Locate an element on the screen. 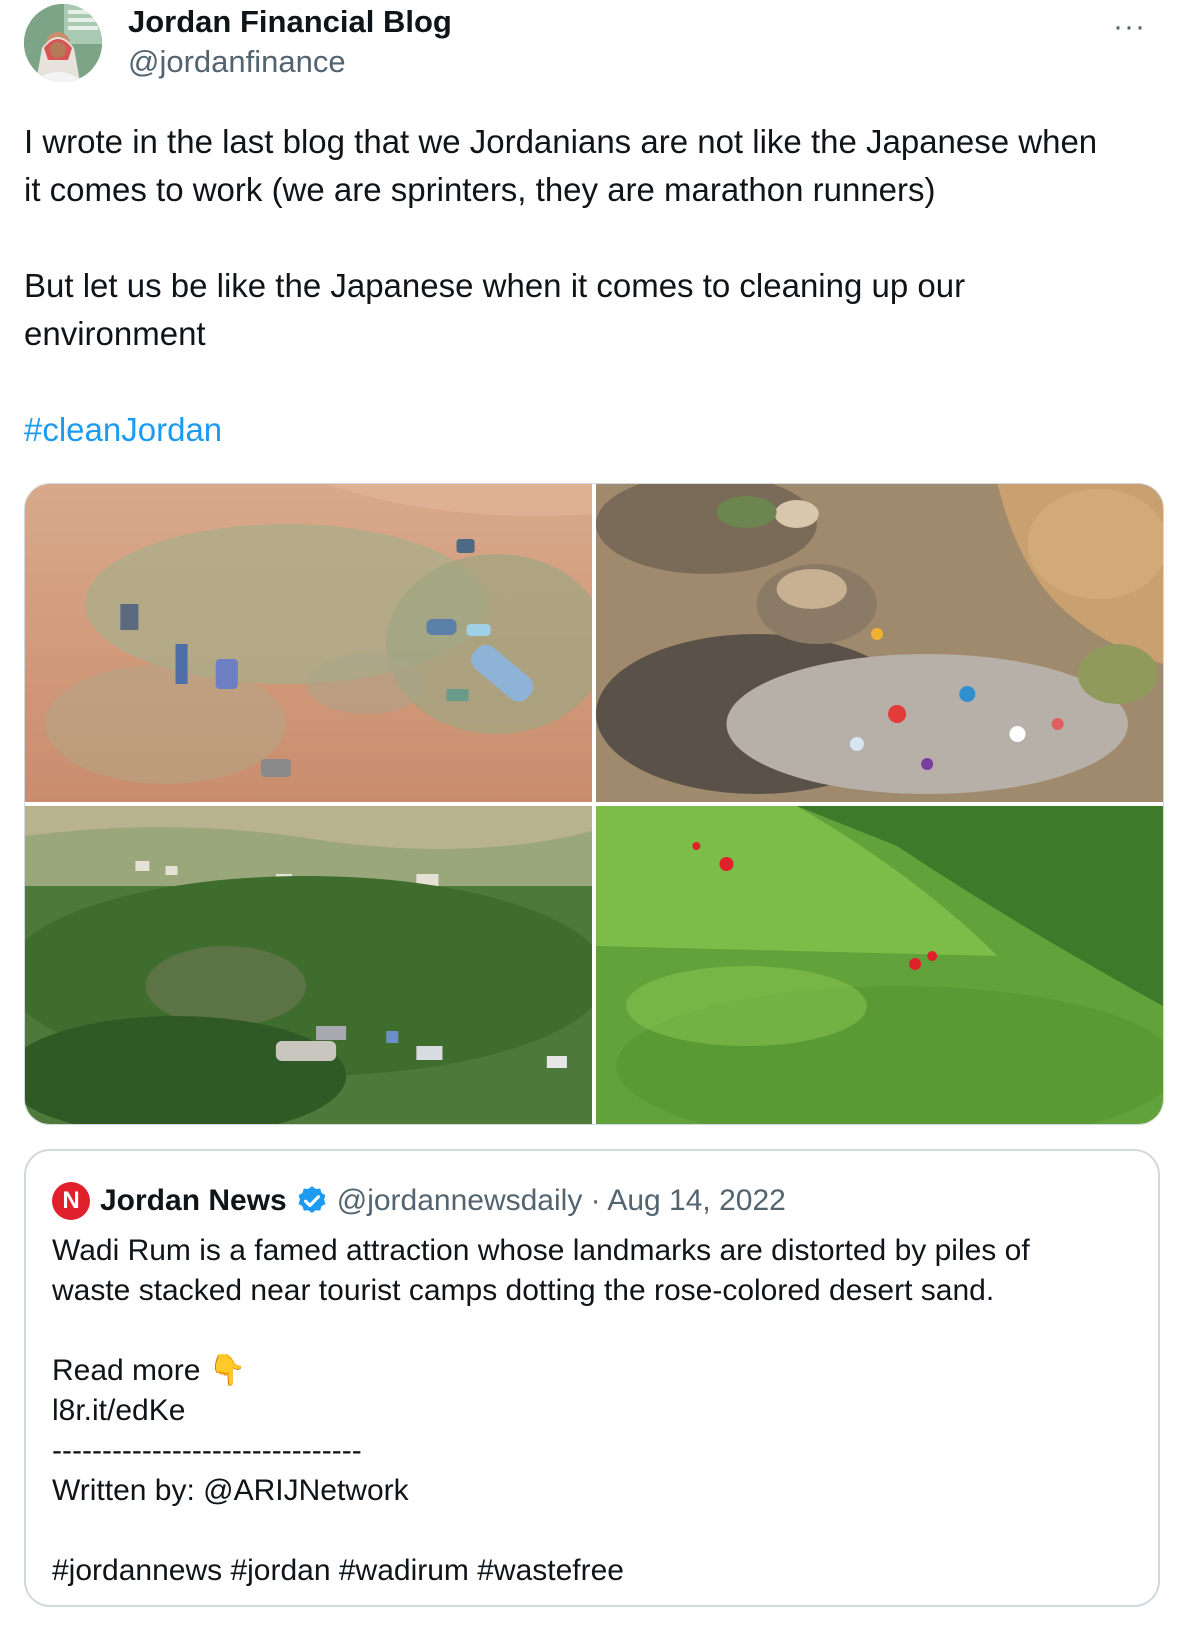 Image resolution: width=1186 pixels, height=1634 pixels. photo-green-hillside-litter-icon is located at coordinates (308, 965).